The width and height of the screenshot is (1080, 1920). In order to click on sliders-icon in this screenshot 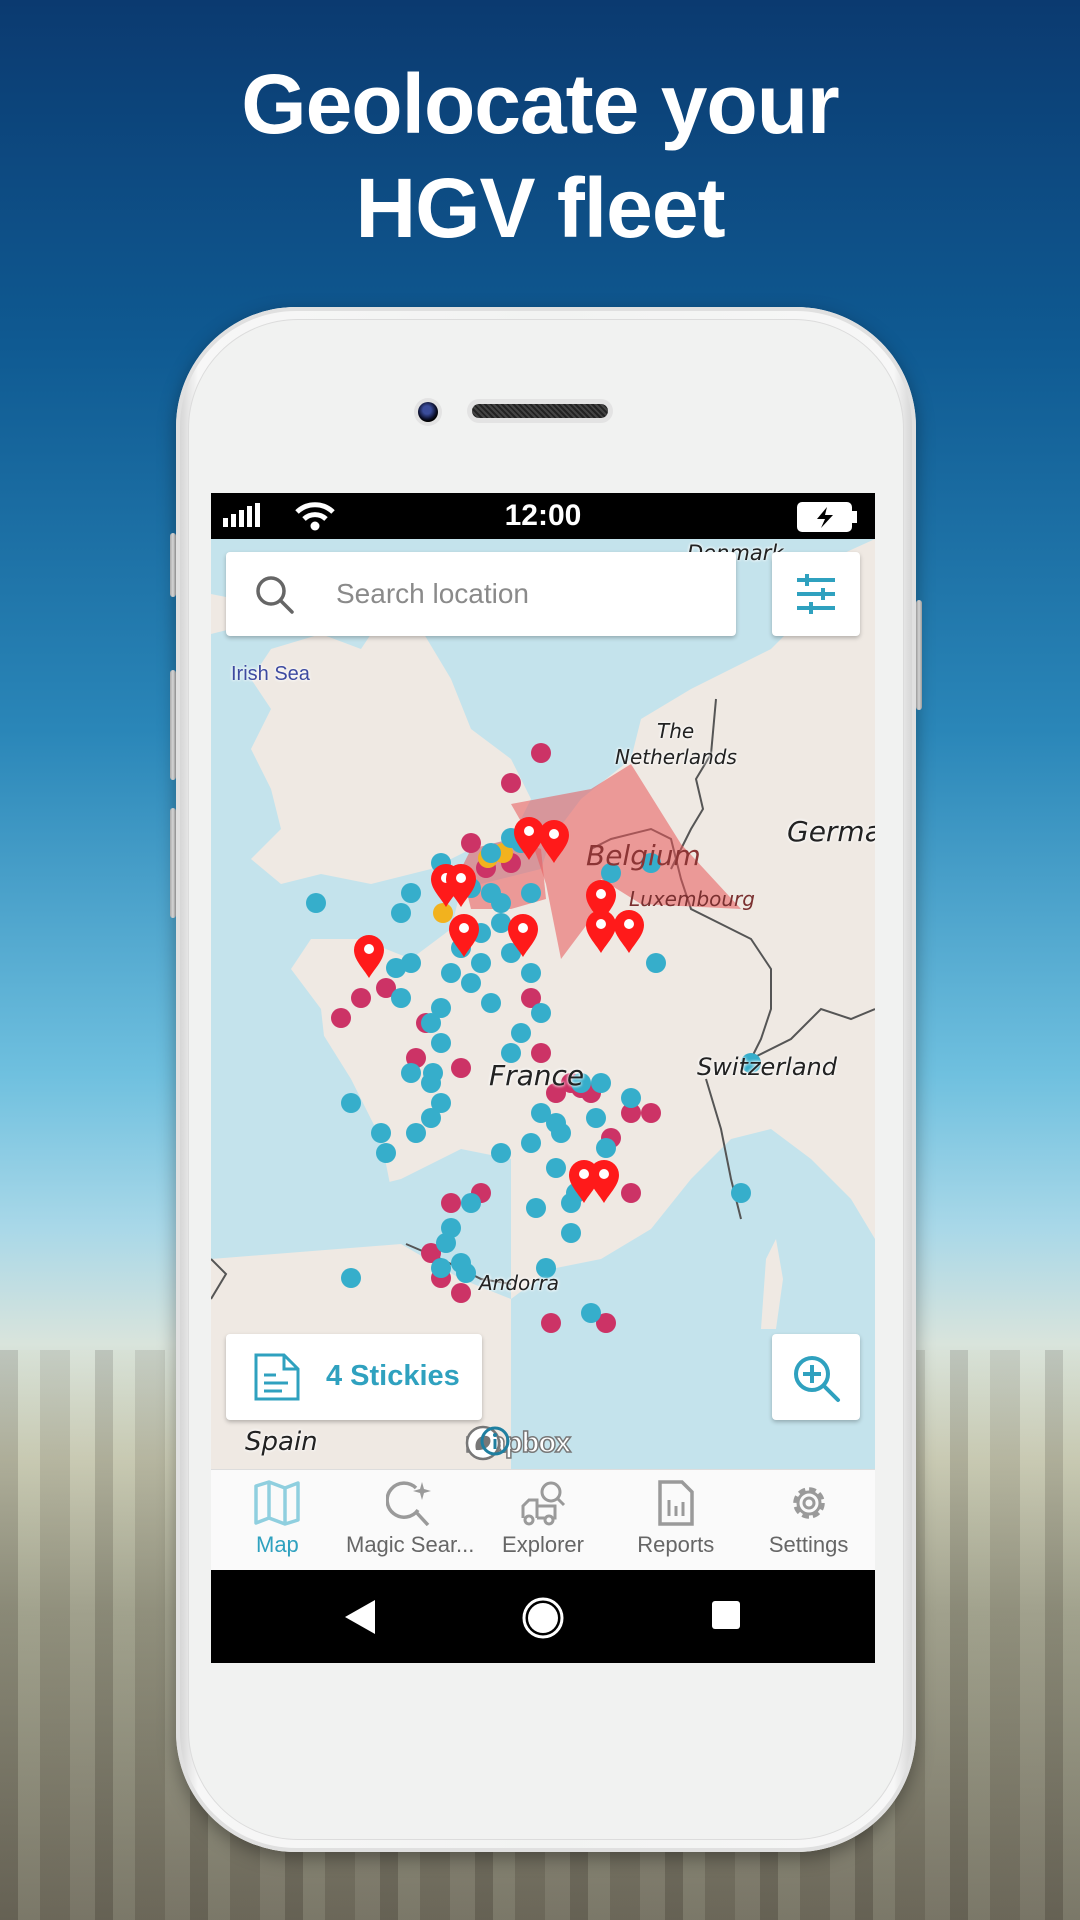, I will do `click(816, 594)`.